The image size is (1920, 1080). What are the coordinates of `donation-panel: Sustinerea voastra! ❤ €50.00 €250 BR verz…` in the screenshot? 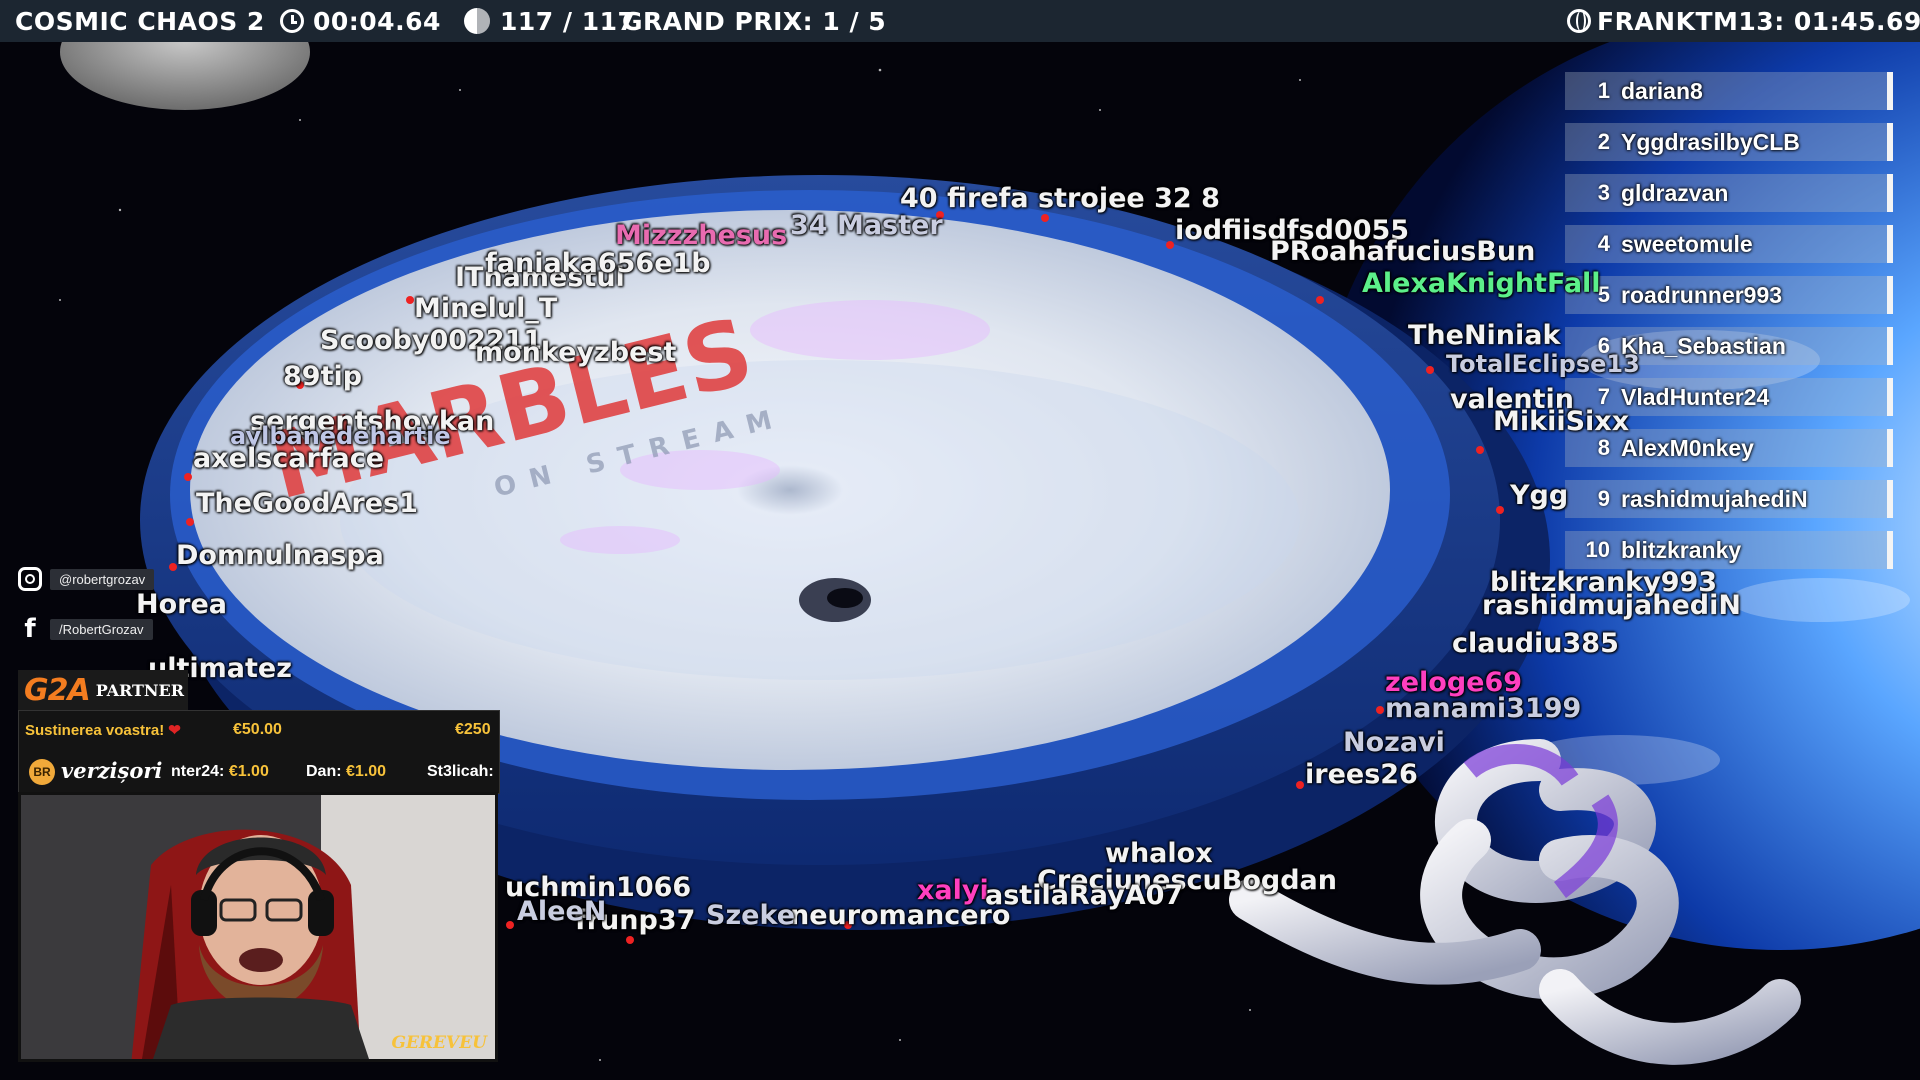 It's located at (259, 752).